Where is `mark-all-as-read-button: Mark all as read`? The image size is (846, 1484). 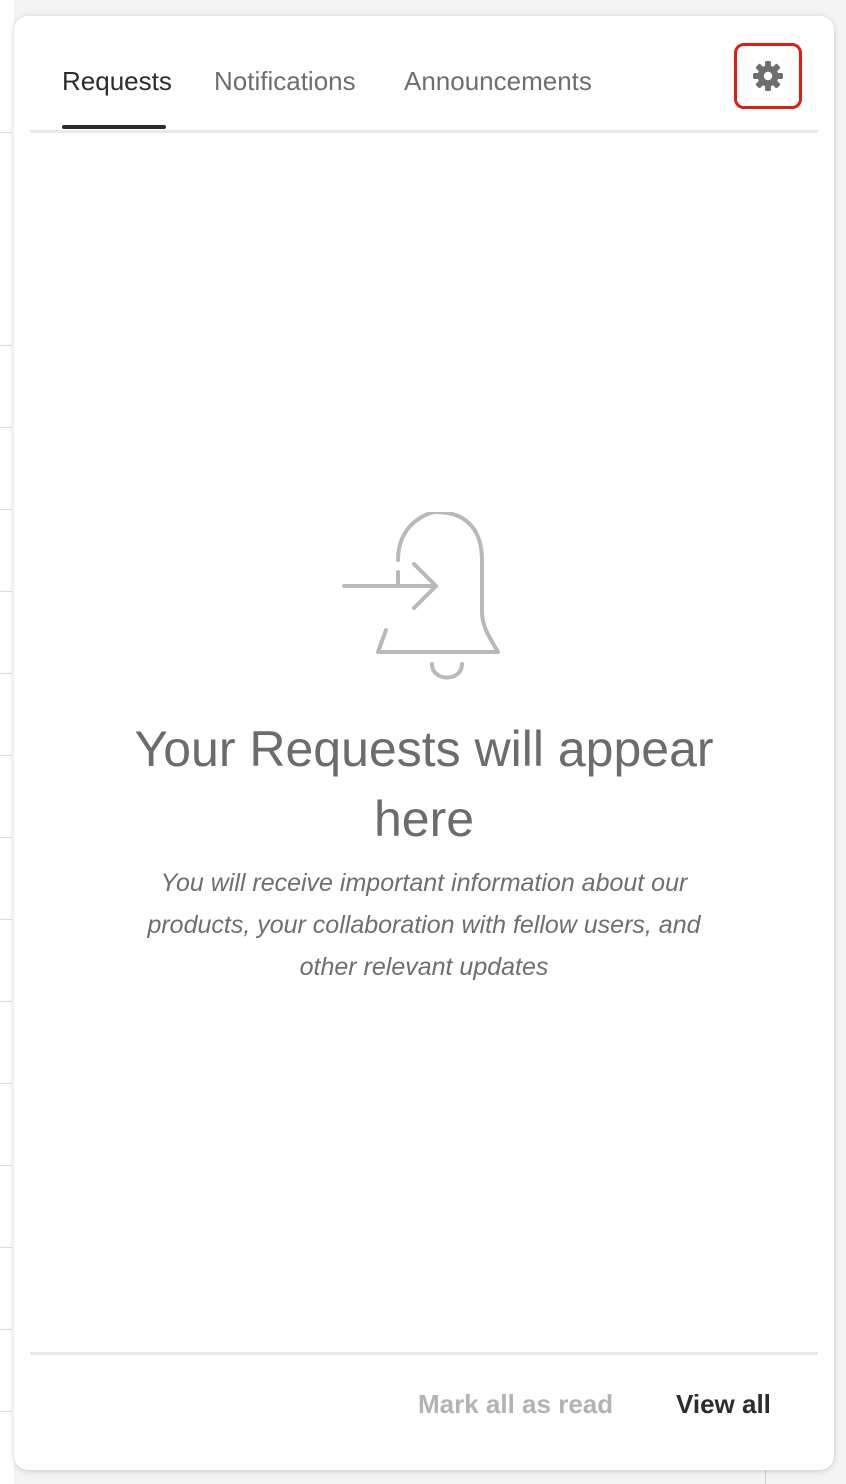
mark-all-as-read-button: Mark all as read is located at coordinates (515, 1404).